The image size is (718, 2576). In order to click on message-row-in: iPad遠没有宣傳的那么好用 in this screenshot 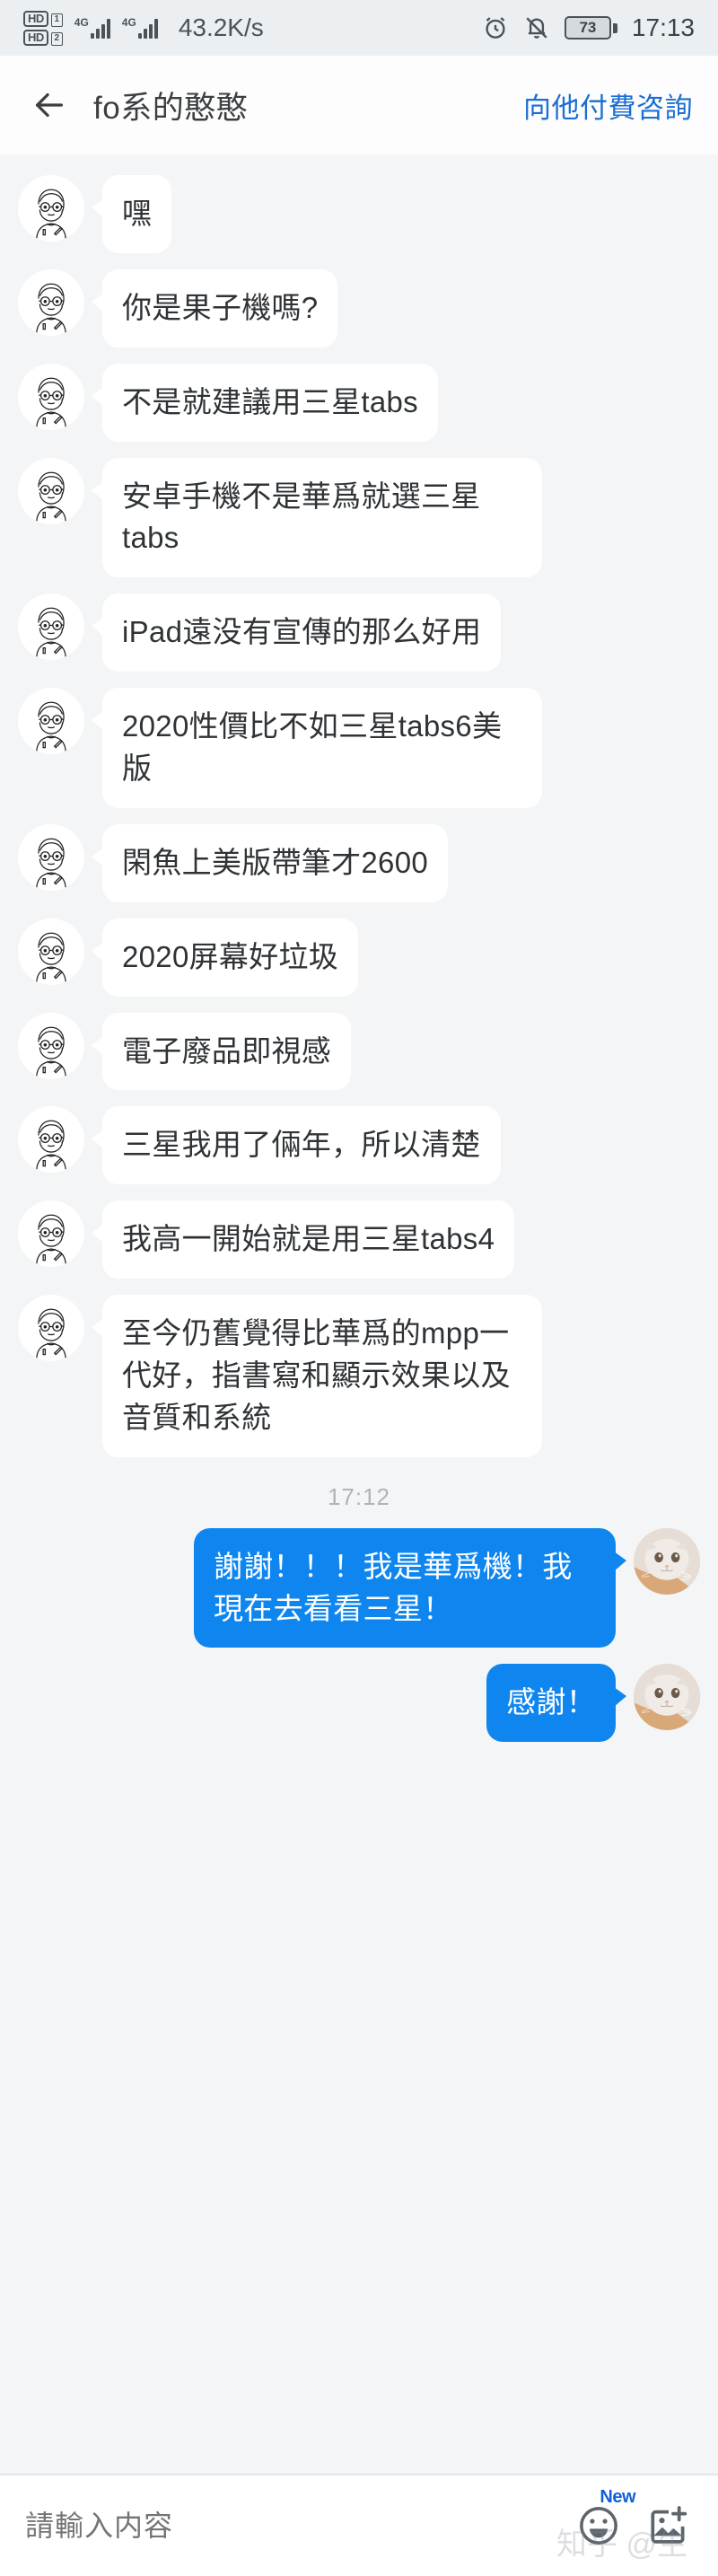, I will do `click(359, 632)`.